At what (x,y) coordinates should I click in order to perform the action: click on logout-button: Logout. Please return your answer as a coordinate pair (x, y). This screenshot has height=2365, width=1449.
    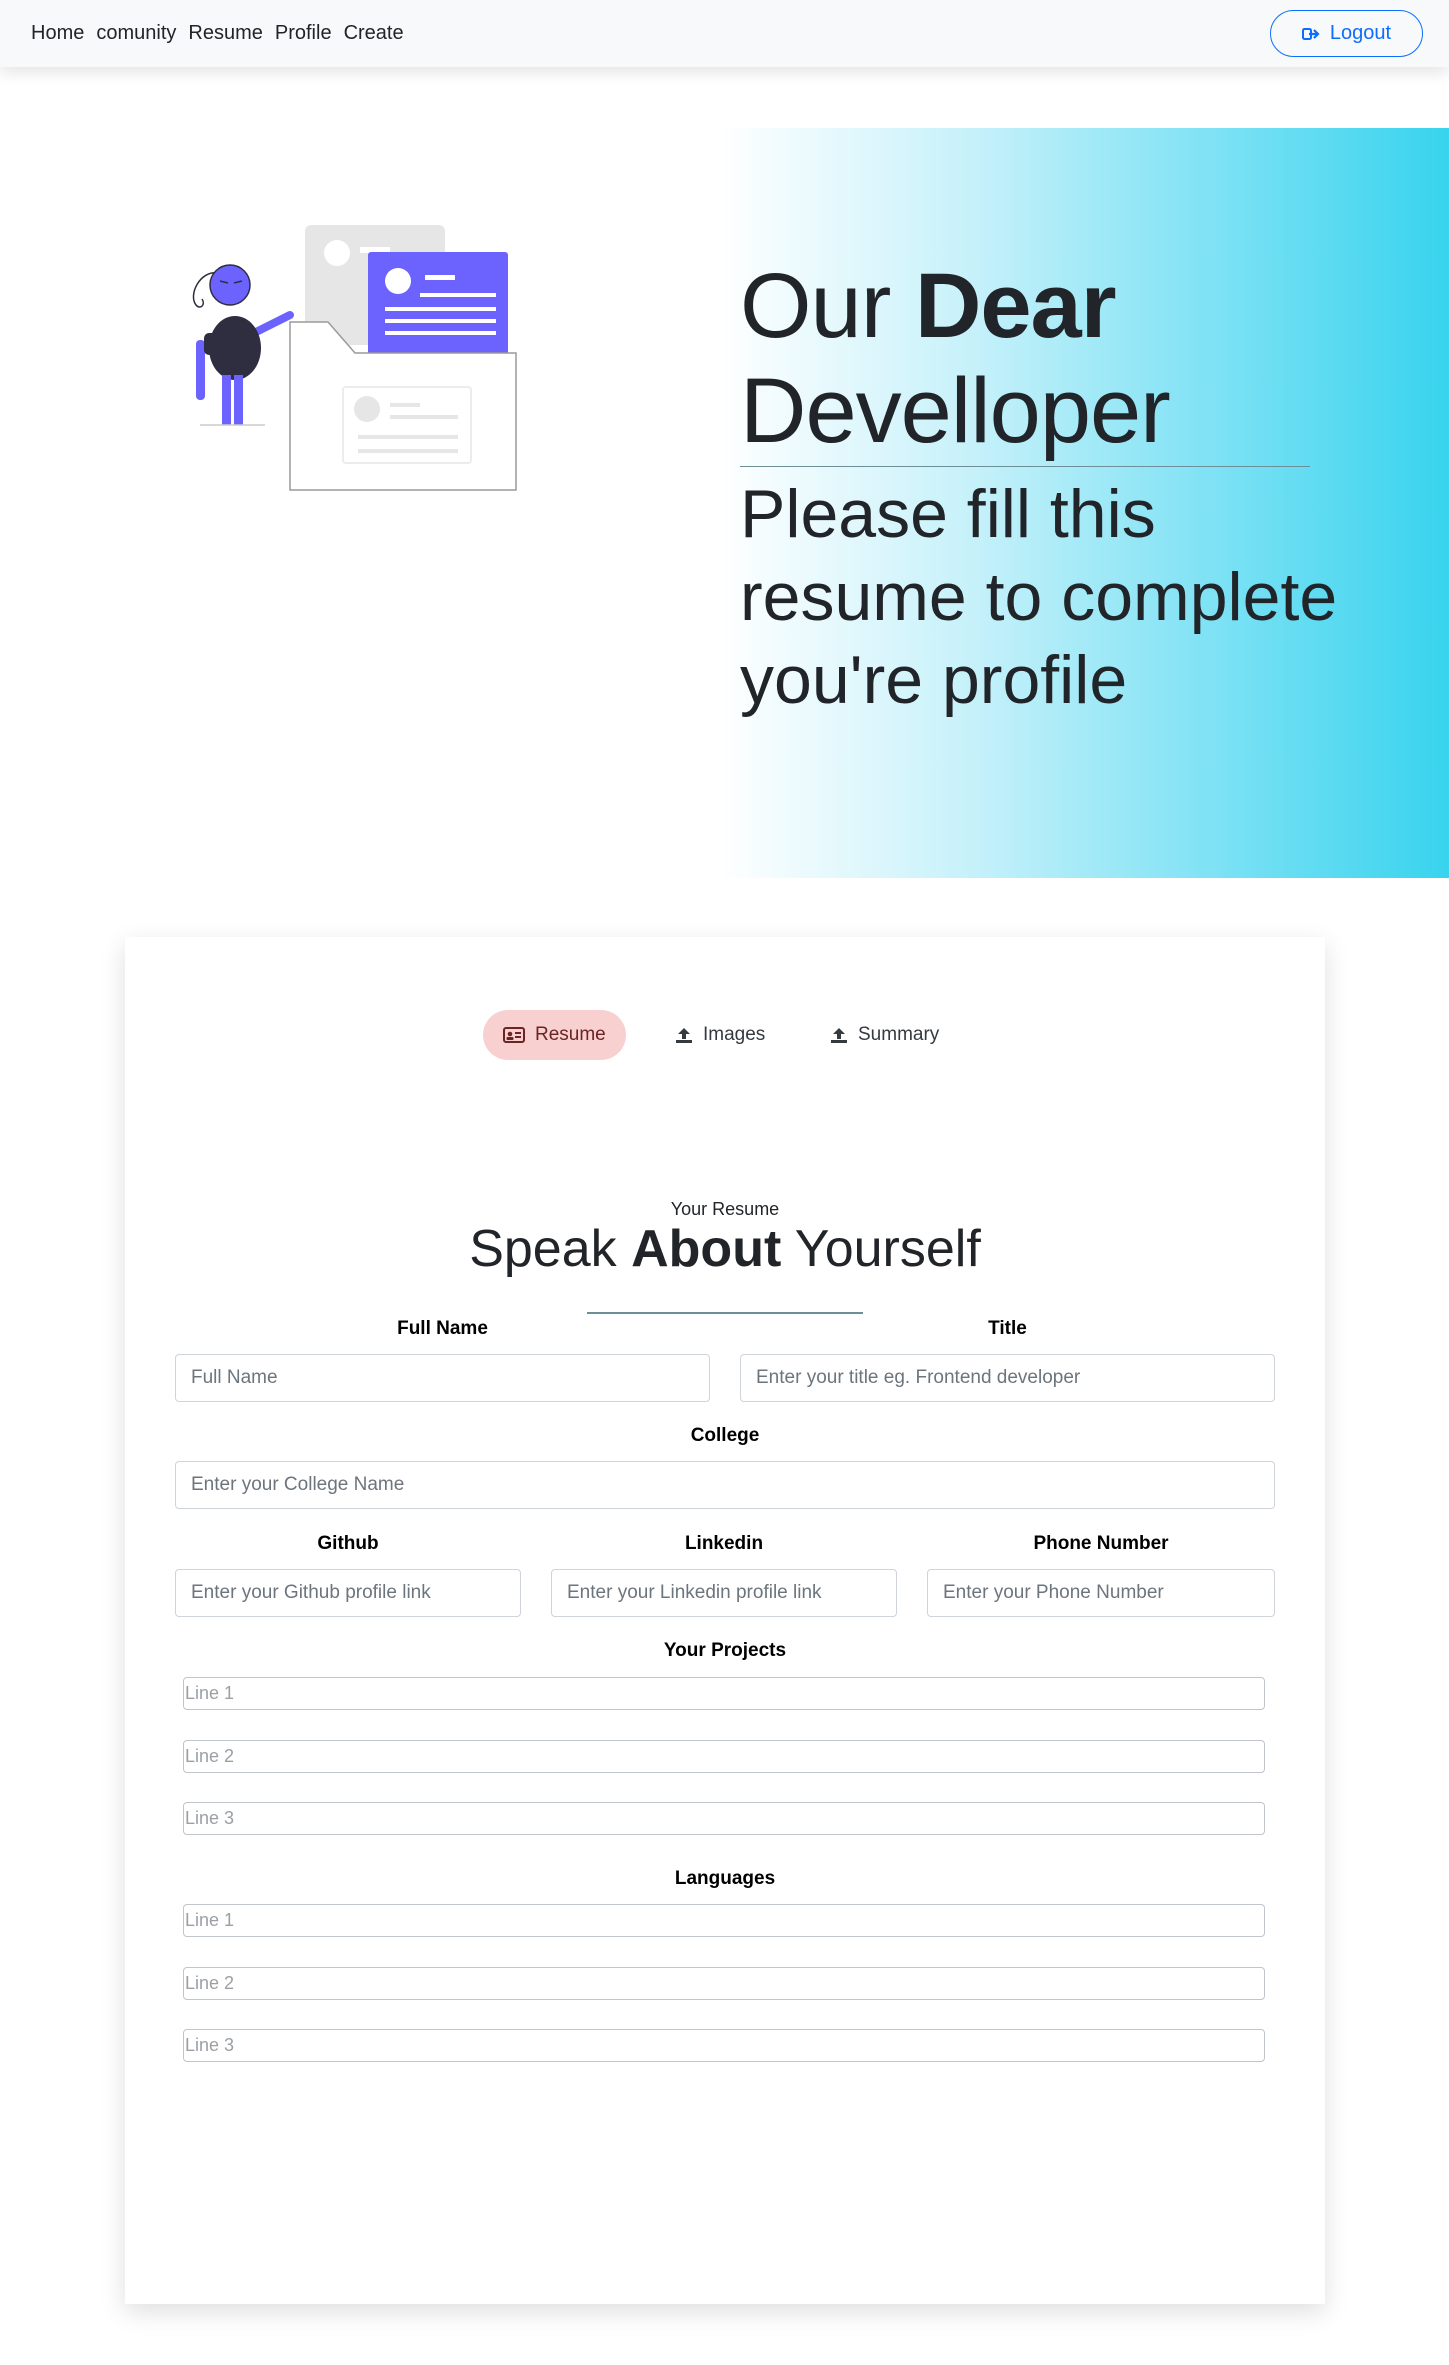
    Looking at the image, I should click on (1346, 33).